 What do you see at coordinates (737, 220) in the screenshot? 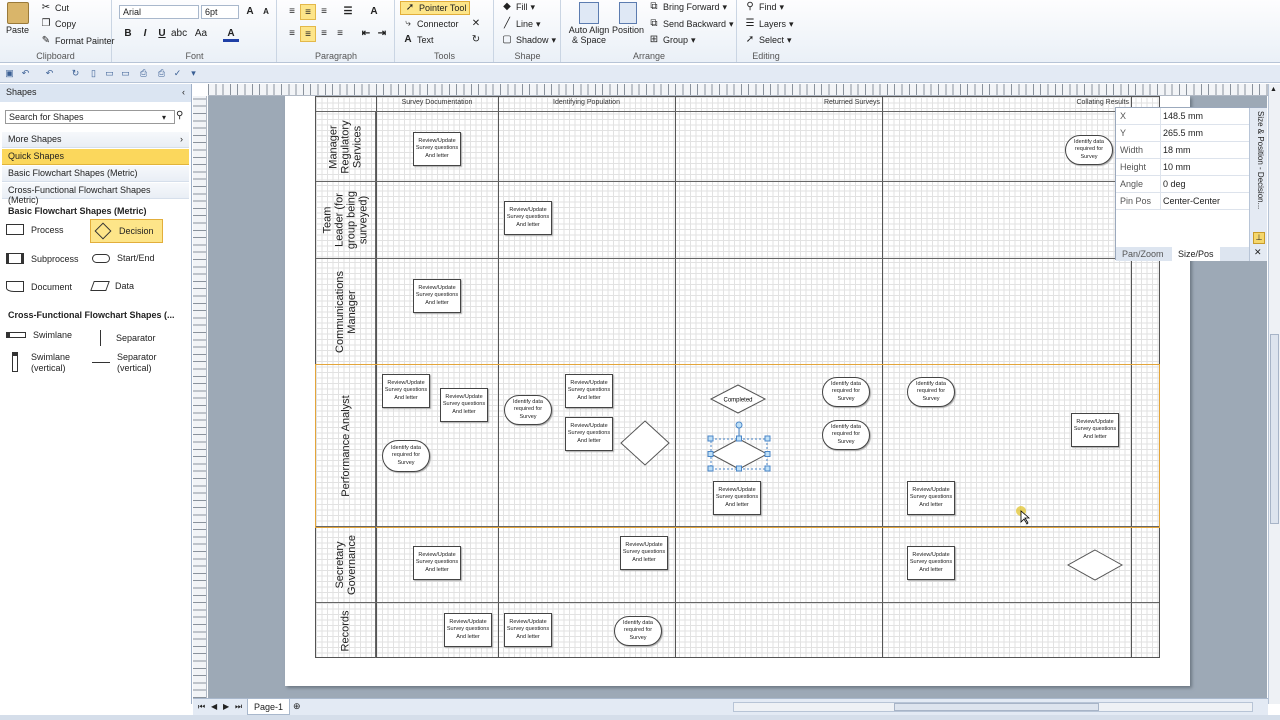
I see `swimlane: Team Leader (for group being surveyed)` at bounding box center [737, 220].